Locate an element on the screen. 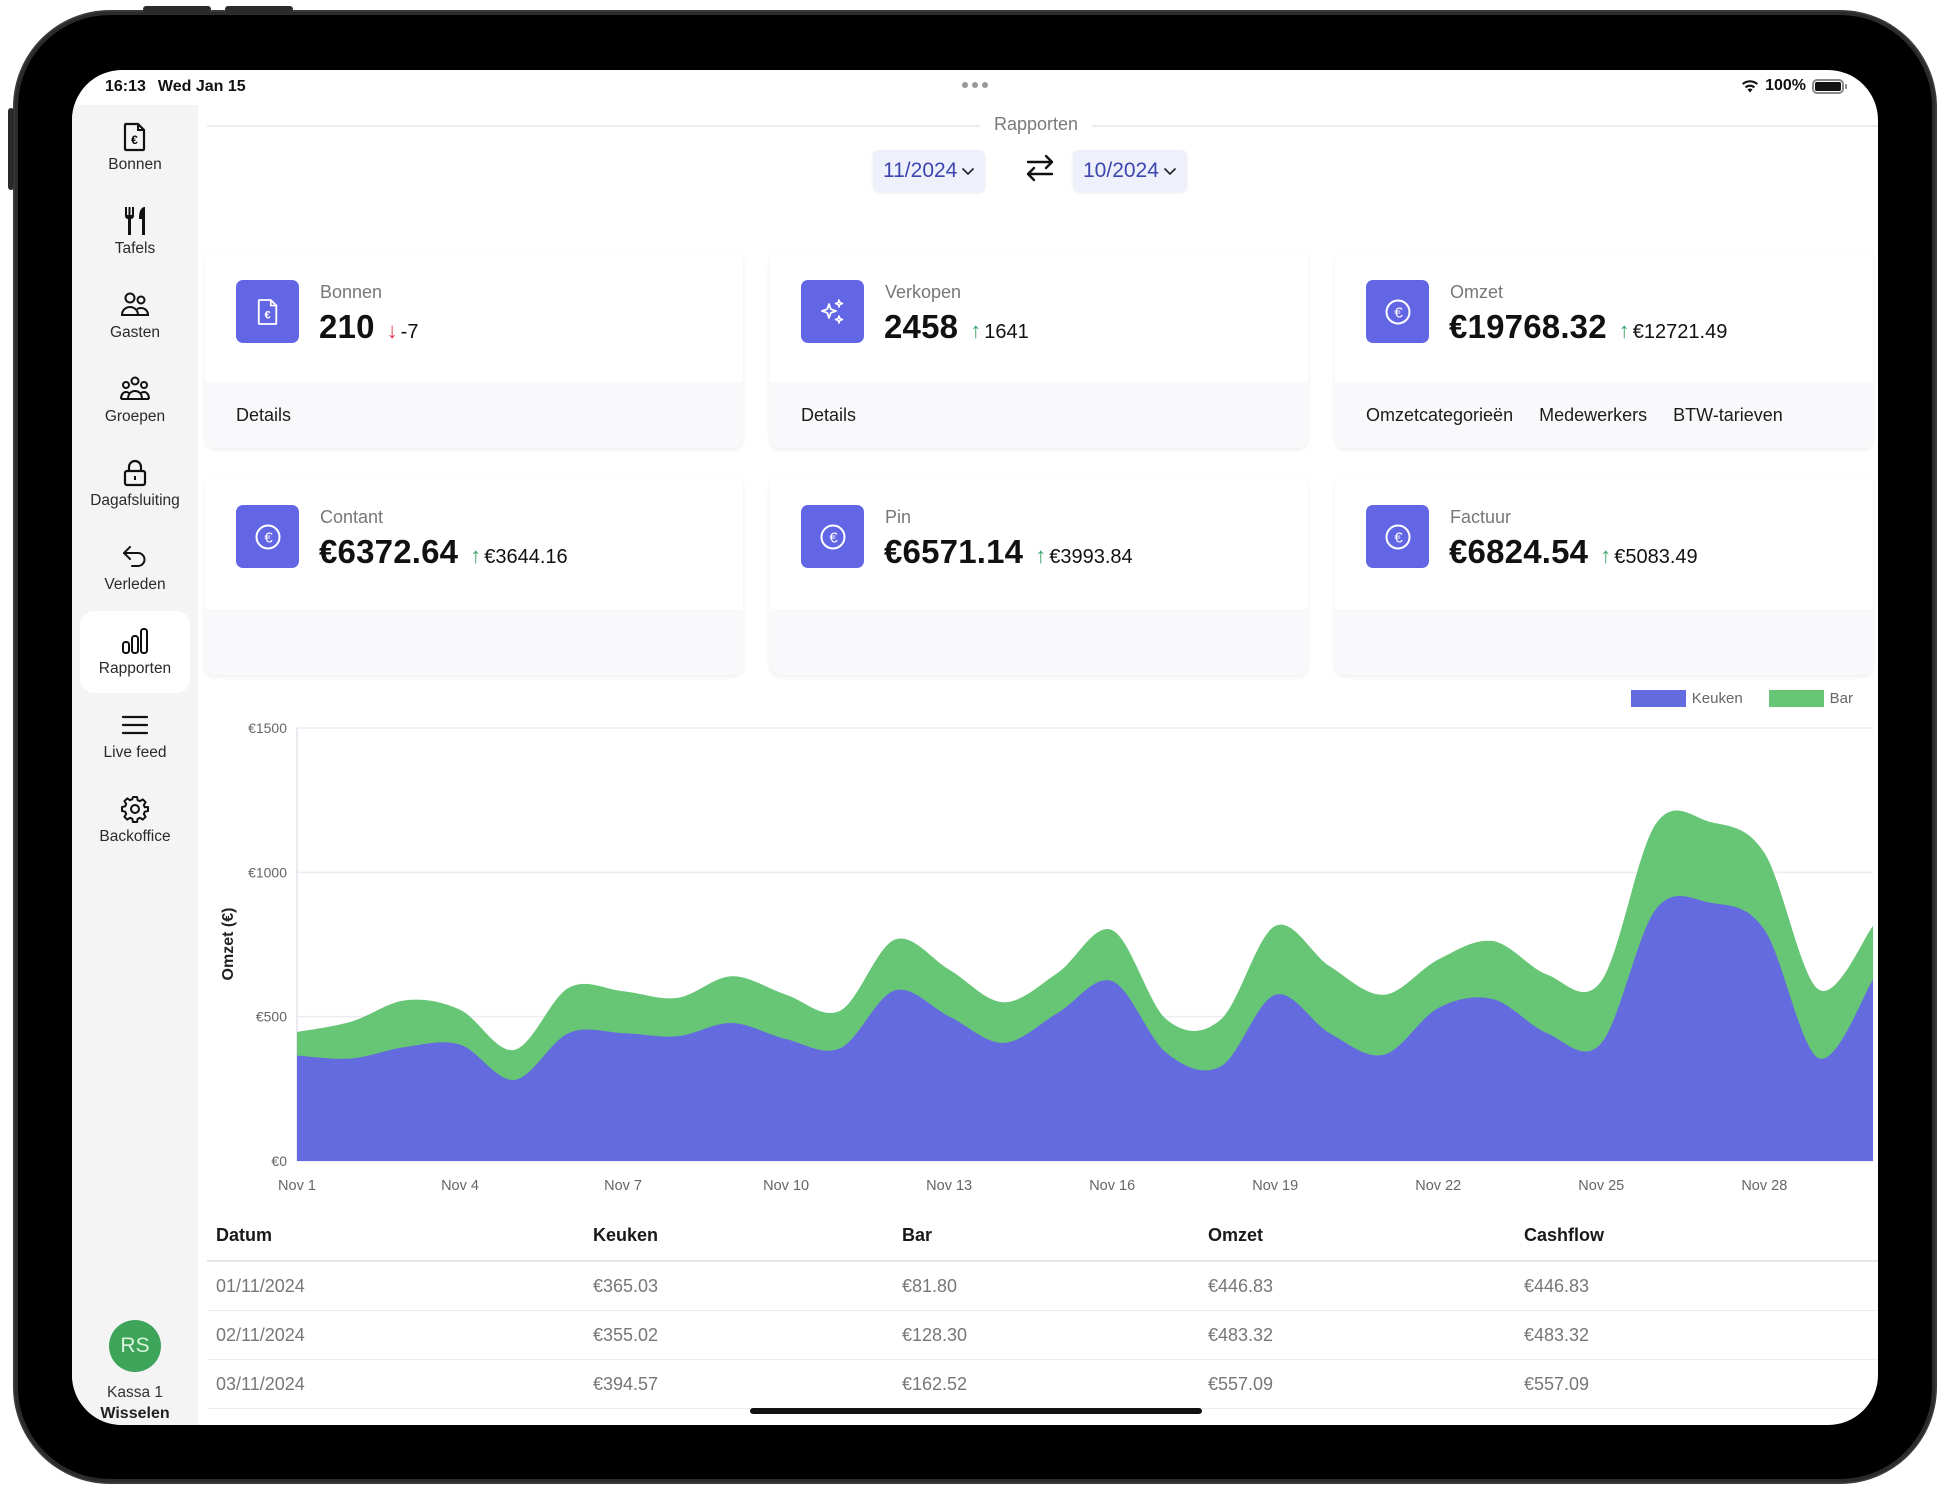  sidebar-item-label: Tafels is located at coordinates (135, 248).